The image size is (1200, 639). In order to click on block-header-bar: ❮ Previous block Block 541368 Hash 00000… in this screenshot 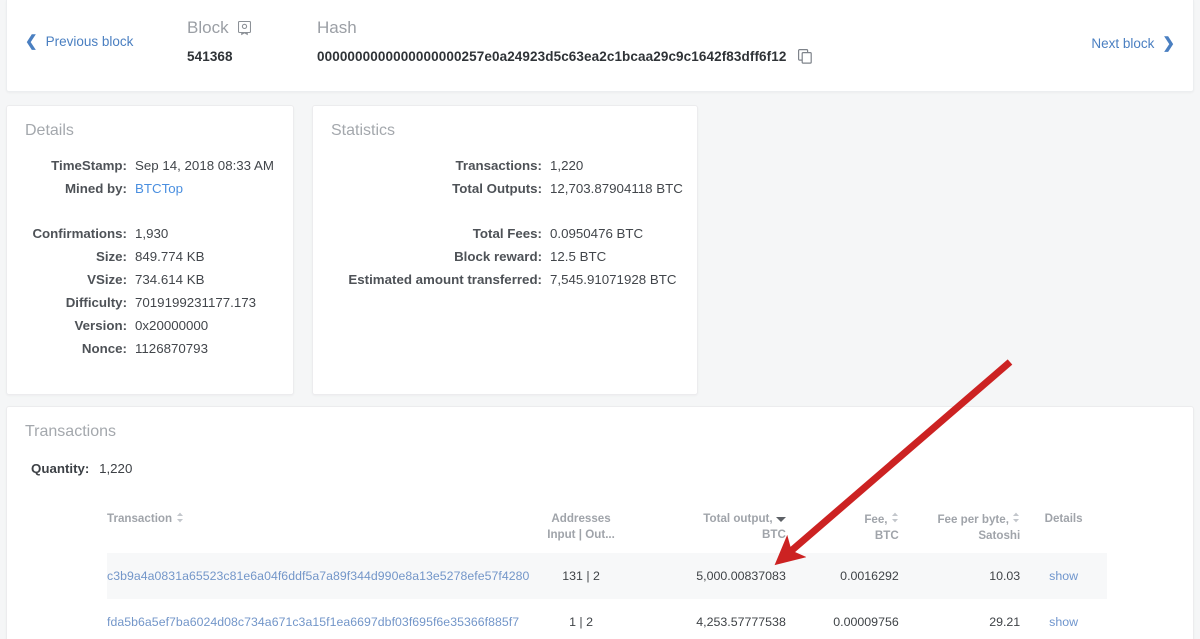, I will do `click(600, 46)`.